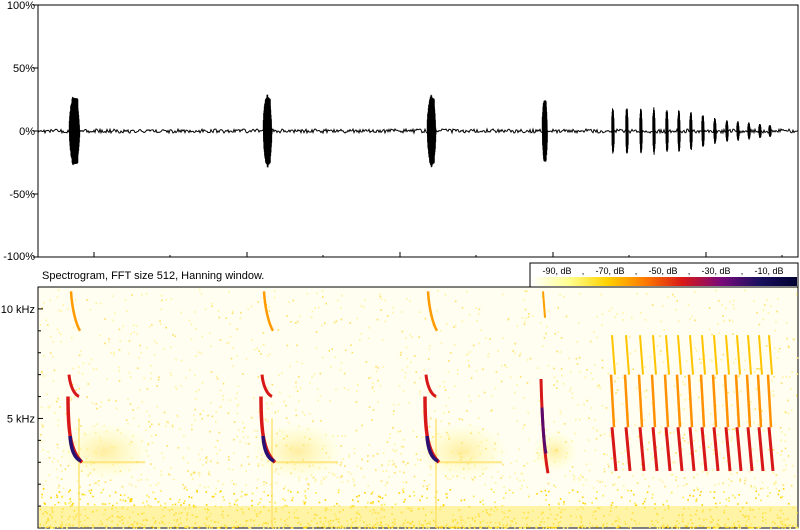 Image resolution: width=800 pixels, height=530 pixels. What do you see at coordinates (727, 131) in the screenshot?
I see `waveform-burst-core` at bounding box center [727, 131].